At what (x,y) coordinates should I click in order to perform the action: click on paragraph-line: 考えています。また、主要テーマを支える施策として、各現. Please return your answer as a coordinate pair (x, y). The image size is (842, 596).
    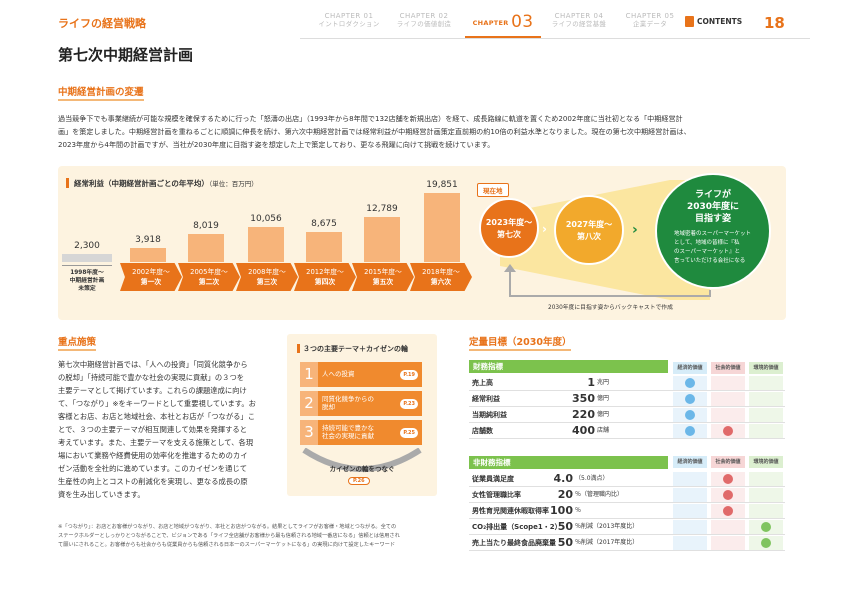
    Looking at the image, I should click on (156, 442).